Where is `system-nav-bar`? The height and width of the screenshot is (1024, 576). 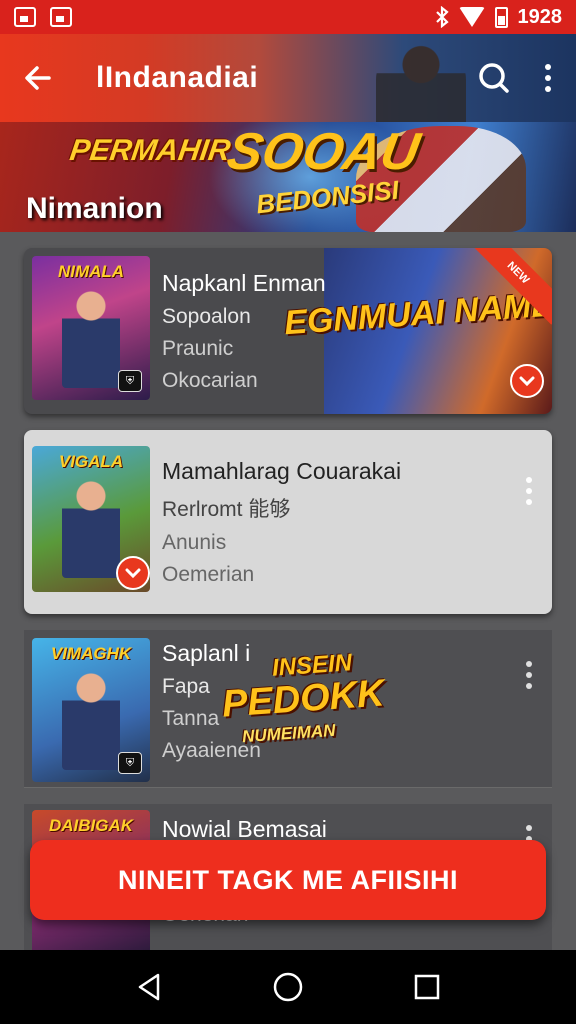
system-nav-bar is located at coordinates (288, 987).